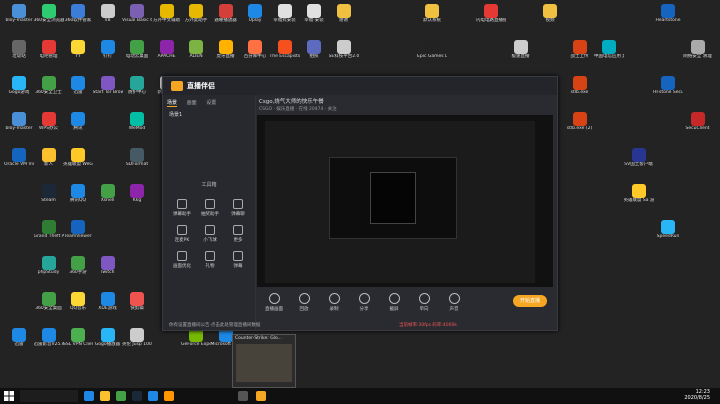 The width and height of the screenshot is (720, 404). What do you see at coordinates (580, 91) in the screenshot?
I see `desktop-icon: stlb.exe` at bounding box center [580, 91].